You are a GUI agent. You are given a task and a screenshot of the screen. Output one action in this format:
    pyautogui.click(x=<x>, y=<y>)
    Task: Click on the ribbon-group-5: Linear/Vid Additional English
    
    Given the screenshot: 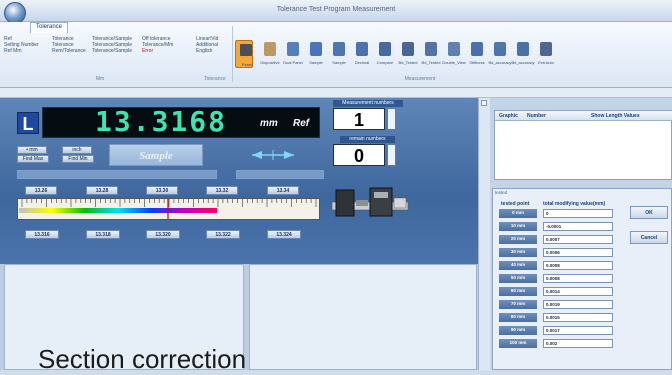 What is the action you would take?
    pyautogui.click(x=207, y=45)
    